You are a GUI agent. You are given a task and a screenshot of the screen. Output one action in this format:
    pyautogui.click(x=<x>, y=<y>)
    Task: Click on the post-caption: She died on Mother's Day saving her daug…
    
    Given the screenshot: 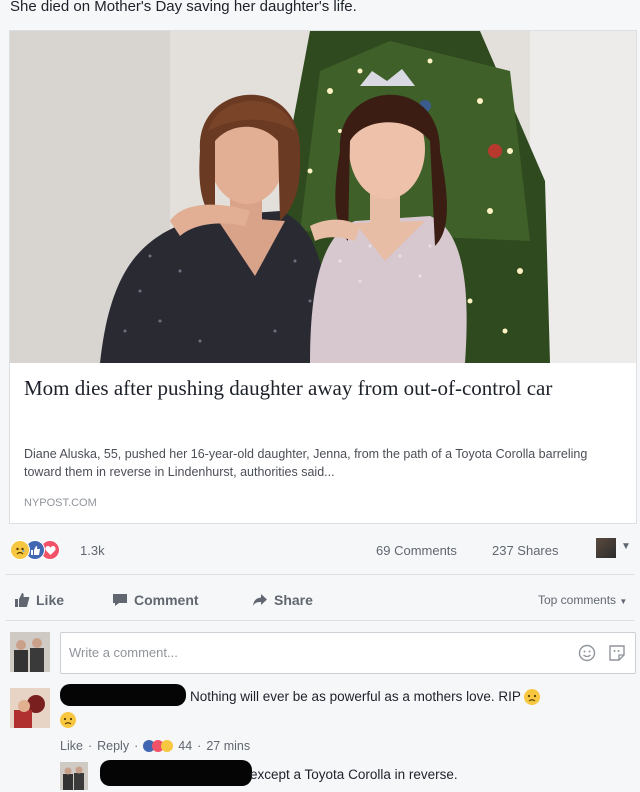 What is the action you would take?
    pyautogui.click(x=183, y=7)
    